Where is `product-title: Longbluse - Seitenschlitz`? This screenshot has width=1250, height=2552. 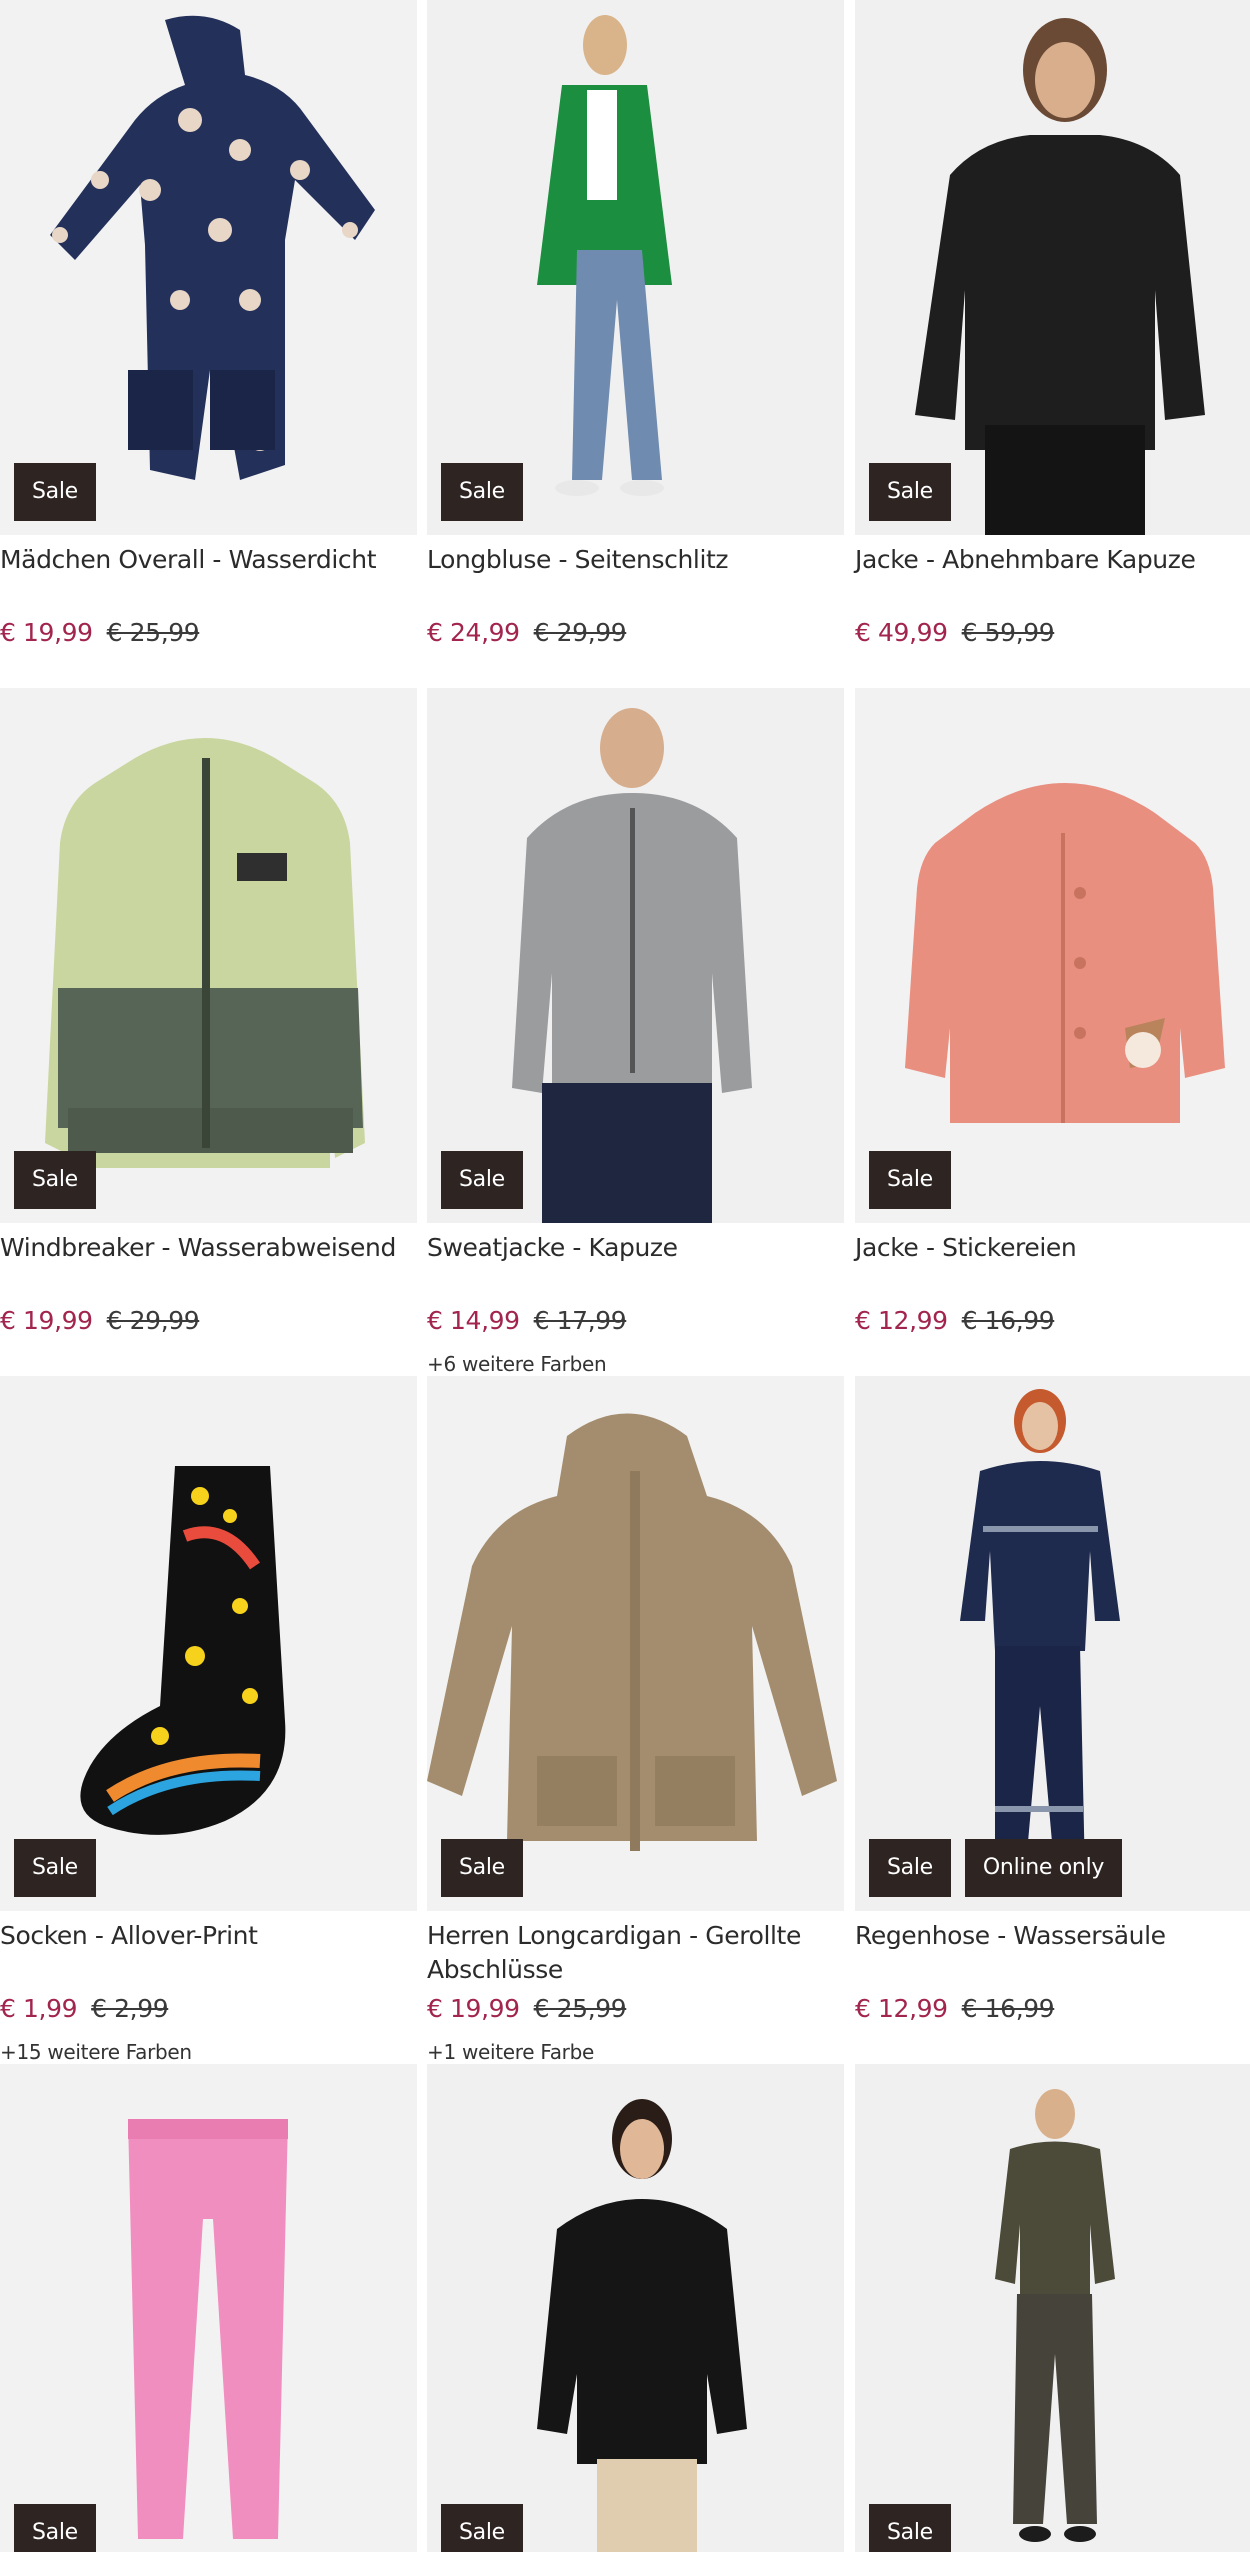 product-title: Longbluse - Seitenschlitz is located at coordinates (634, 560).